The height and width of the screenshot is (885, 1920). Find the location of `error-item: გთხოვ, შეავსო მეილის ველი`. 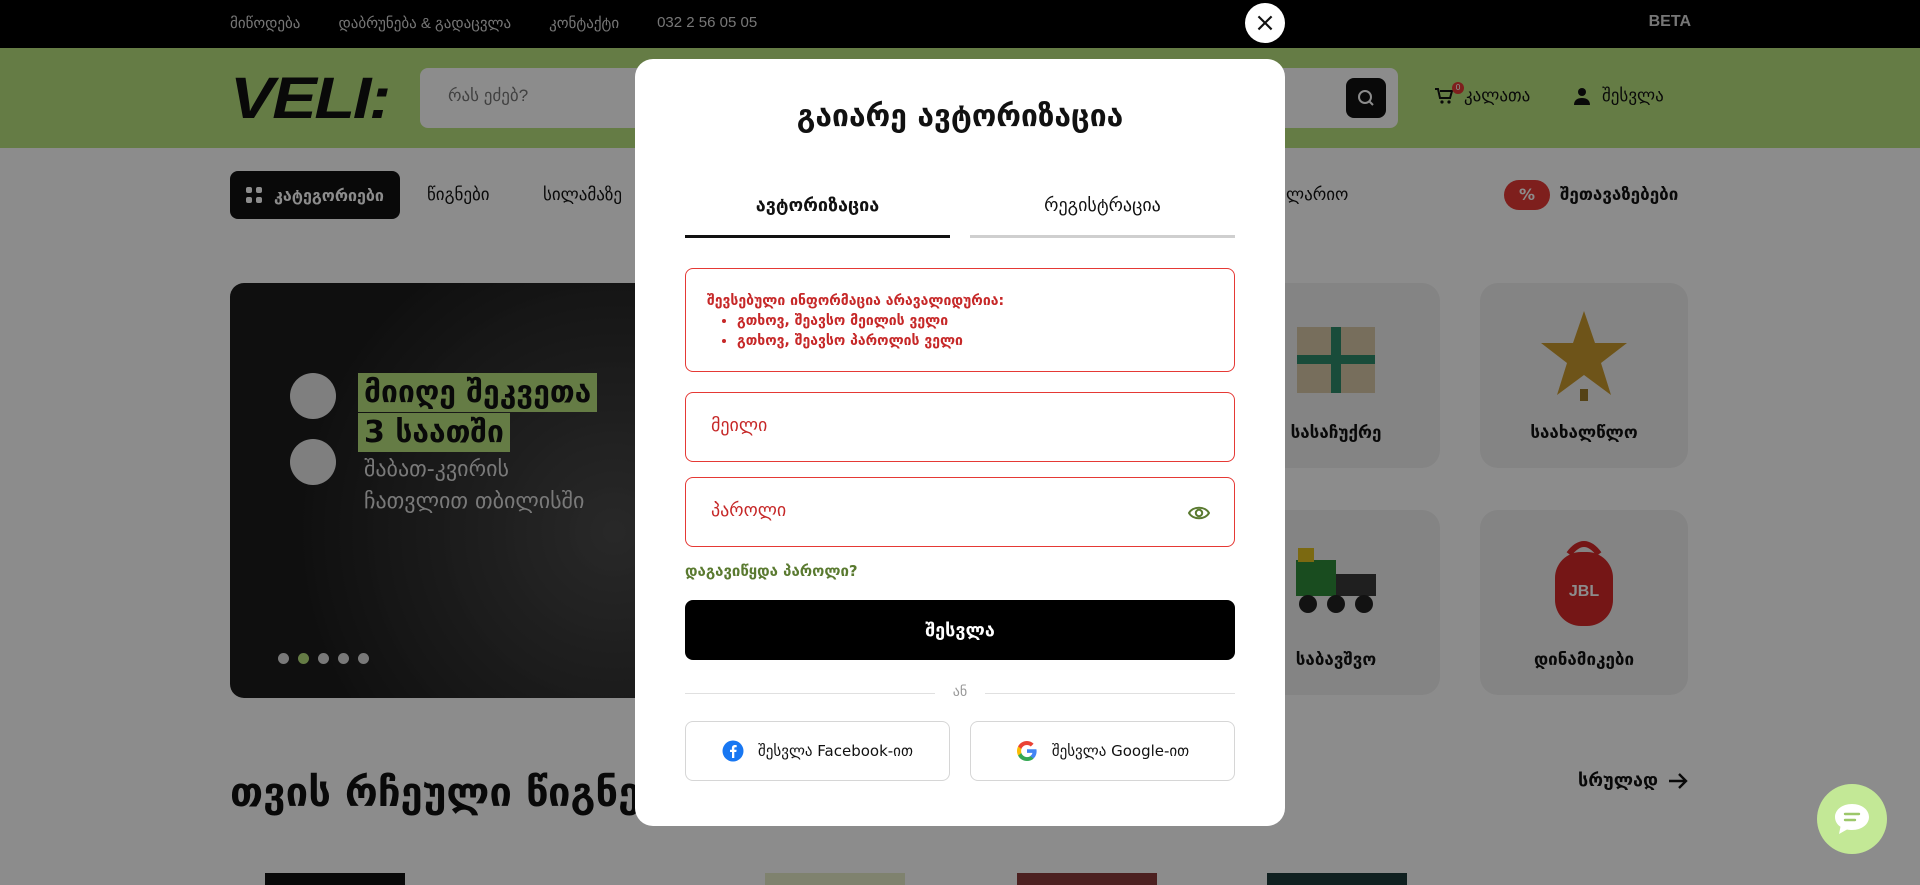

error-item: გთხოვ, შეავსო მეილის ველი is located at coordinates (975, 321).